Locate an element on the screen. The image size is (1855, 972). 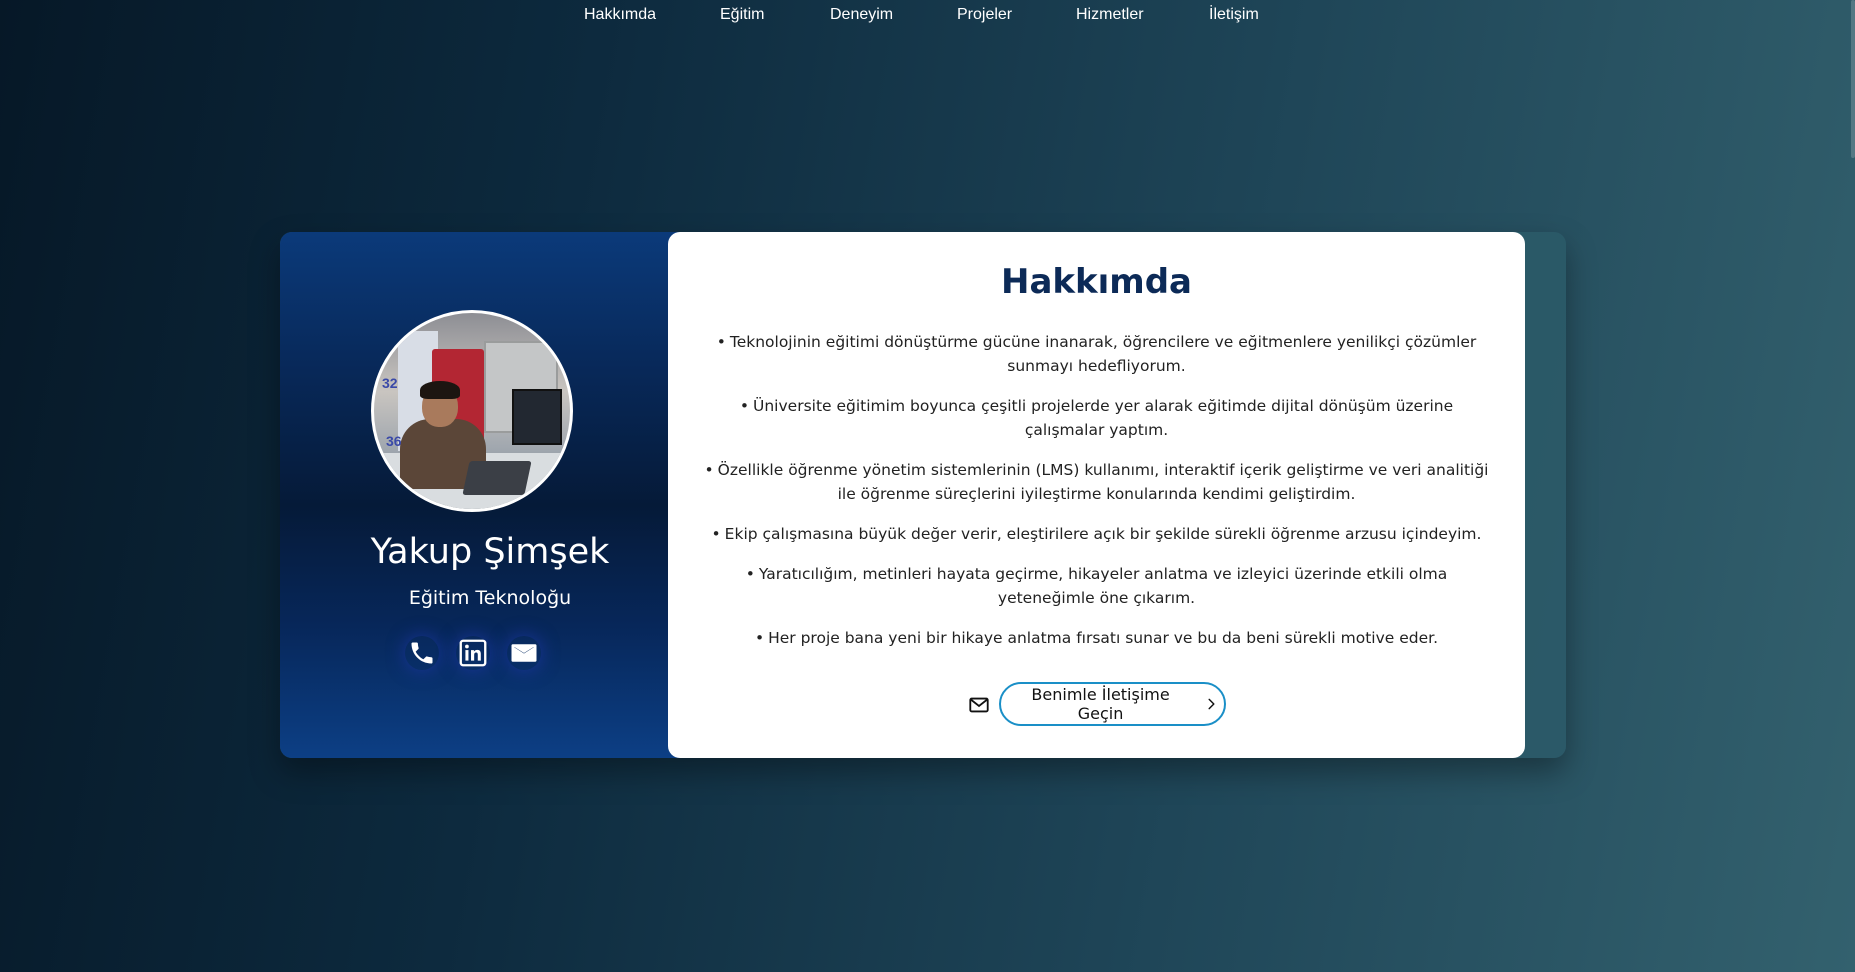
profile-title: Eğitim Teknoloğu is located at coordinates (490, 598).